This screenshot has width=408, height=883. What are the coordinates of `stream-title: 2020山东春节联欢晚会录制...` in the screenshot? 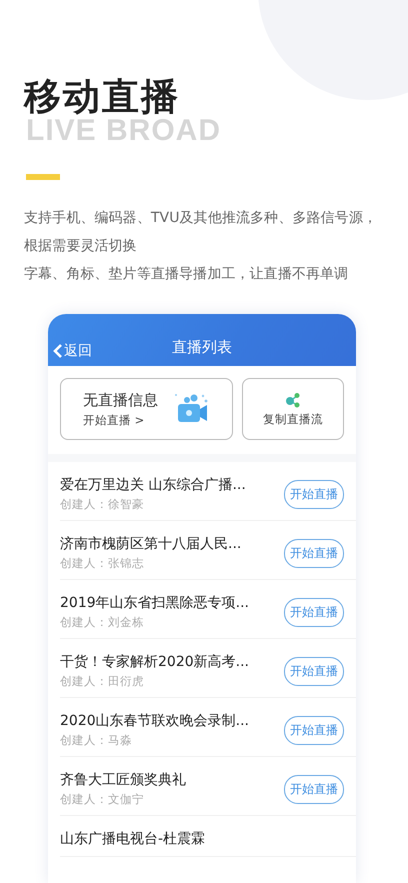 It's located at (154, 721).